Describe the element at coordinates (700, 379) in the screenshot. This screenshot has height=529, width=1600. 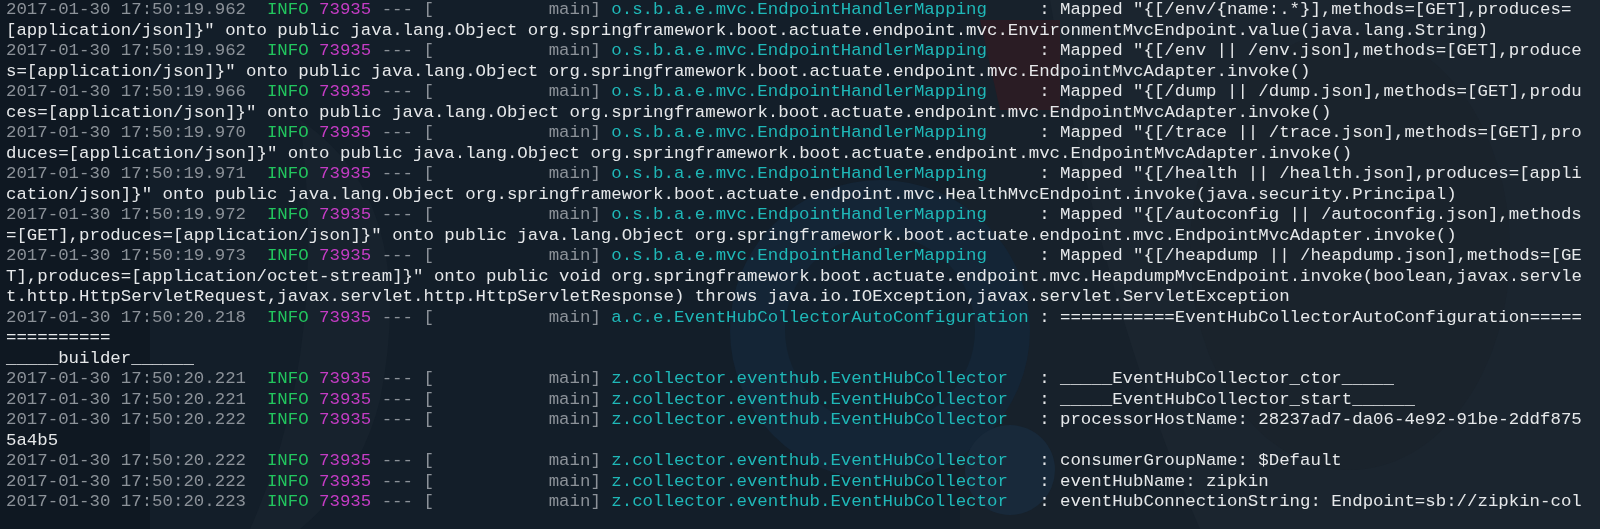
I see `log-line: 2017-01-30 17:50:20.221 INFO 73935 --- [ main] z.collector.eventhub.EventHubCollector : _____EventHubCollector_ctor_____` at that location.